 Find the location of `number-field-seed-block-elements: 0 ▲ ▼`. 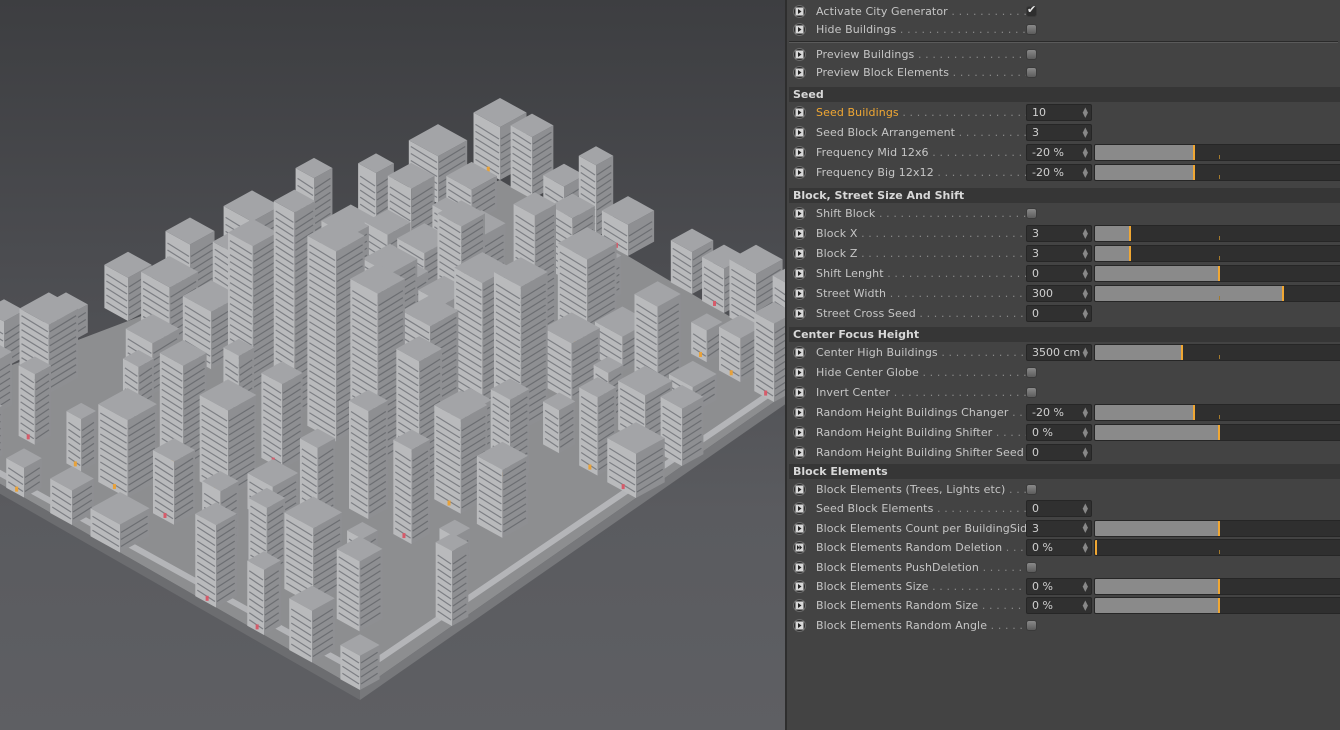

number-field-seed-block-elements: 0 ▲ ▼ is located at coordinates (1059, 509).